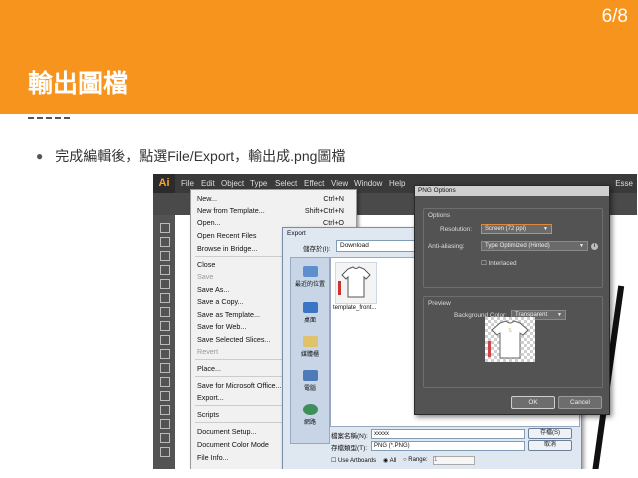  Describe the element at coordinates (448, 446) in the screenshot. I see `filetype-select: PNG (*.PNG)` at that location.